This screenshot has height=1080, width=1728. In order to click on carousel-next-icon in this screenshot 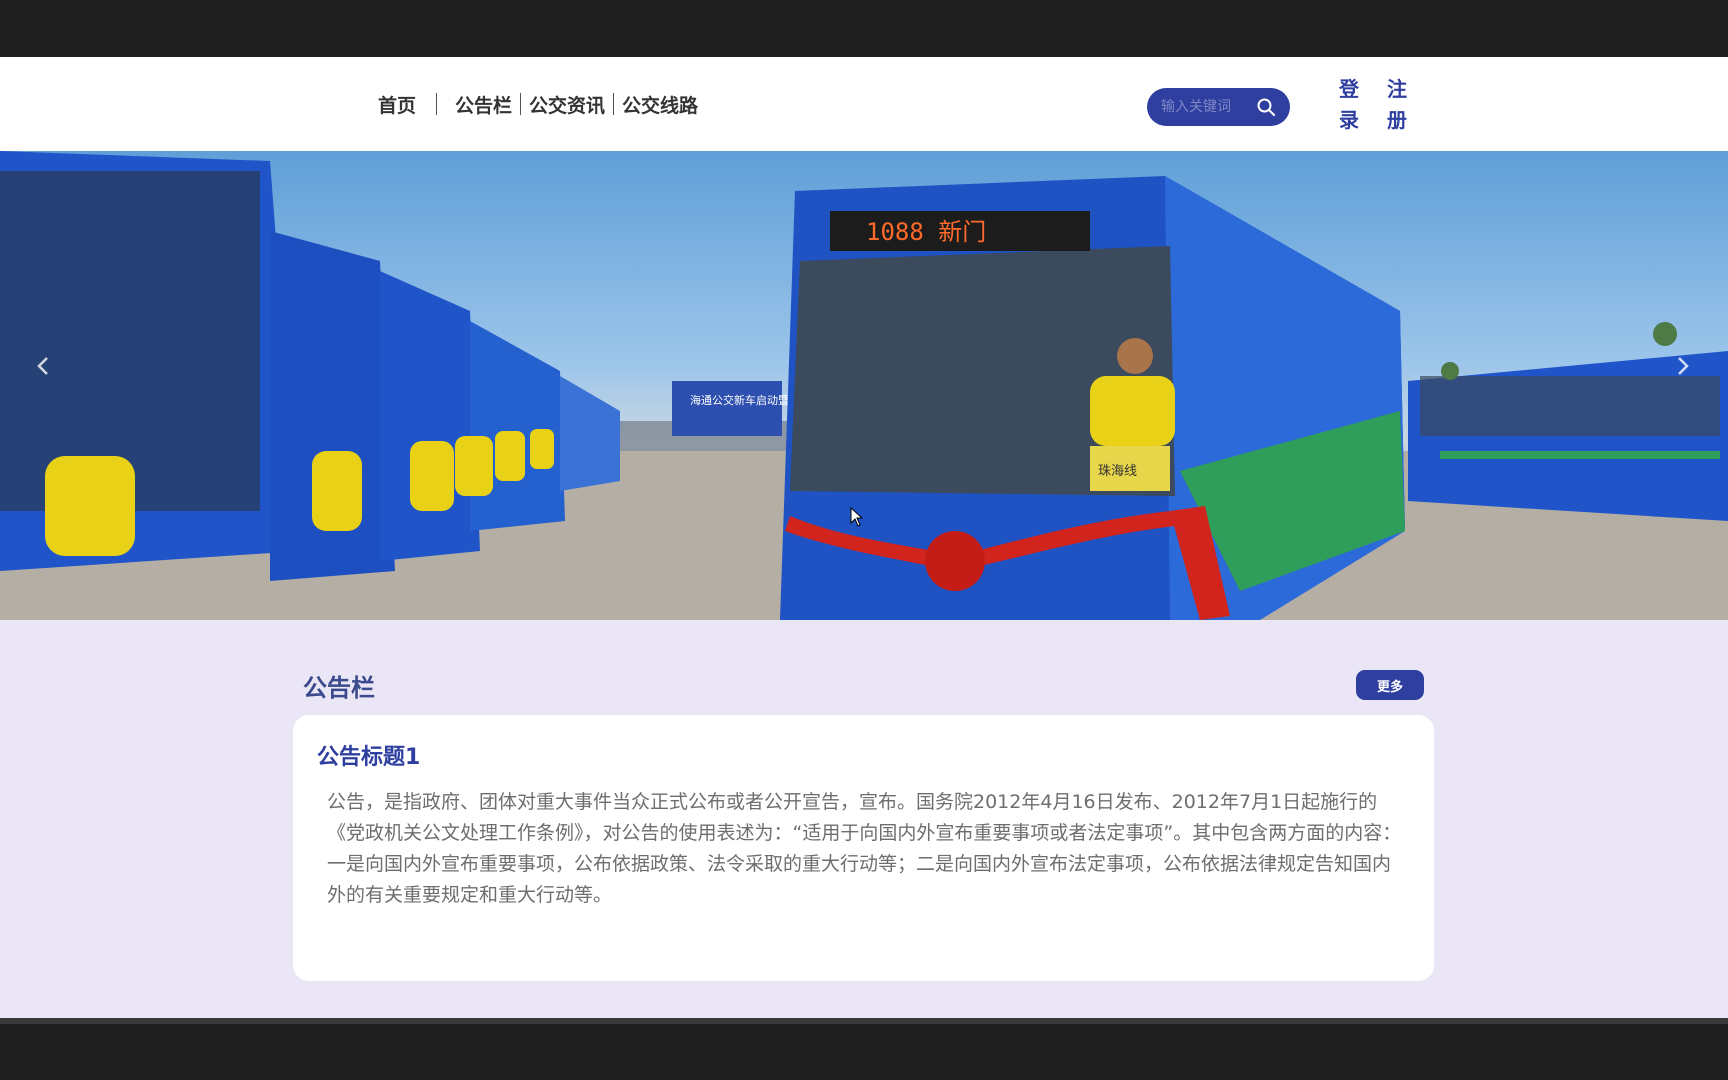, I will do `click(1683, 366)`.